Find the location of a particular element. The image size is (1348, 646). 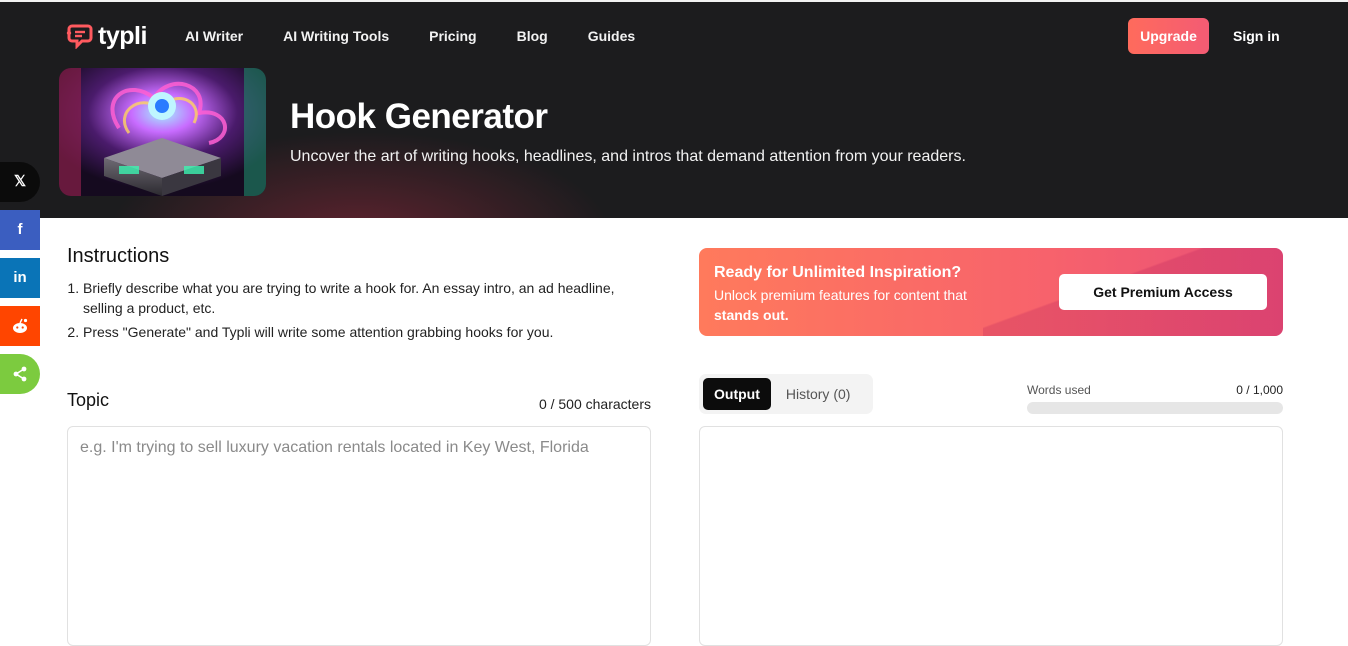

x-icon: 𝕏 is located at coordinates (20, 181).